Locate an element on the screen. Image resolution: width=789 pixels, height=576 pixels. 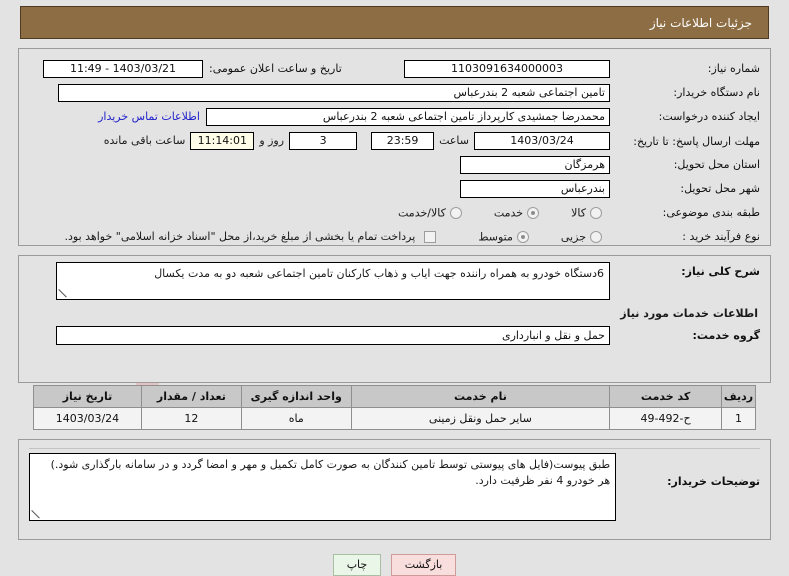
th-quantity: تعداد / مقدار is located at coordinates (191, 396).